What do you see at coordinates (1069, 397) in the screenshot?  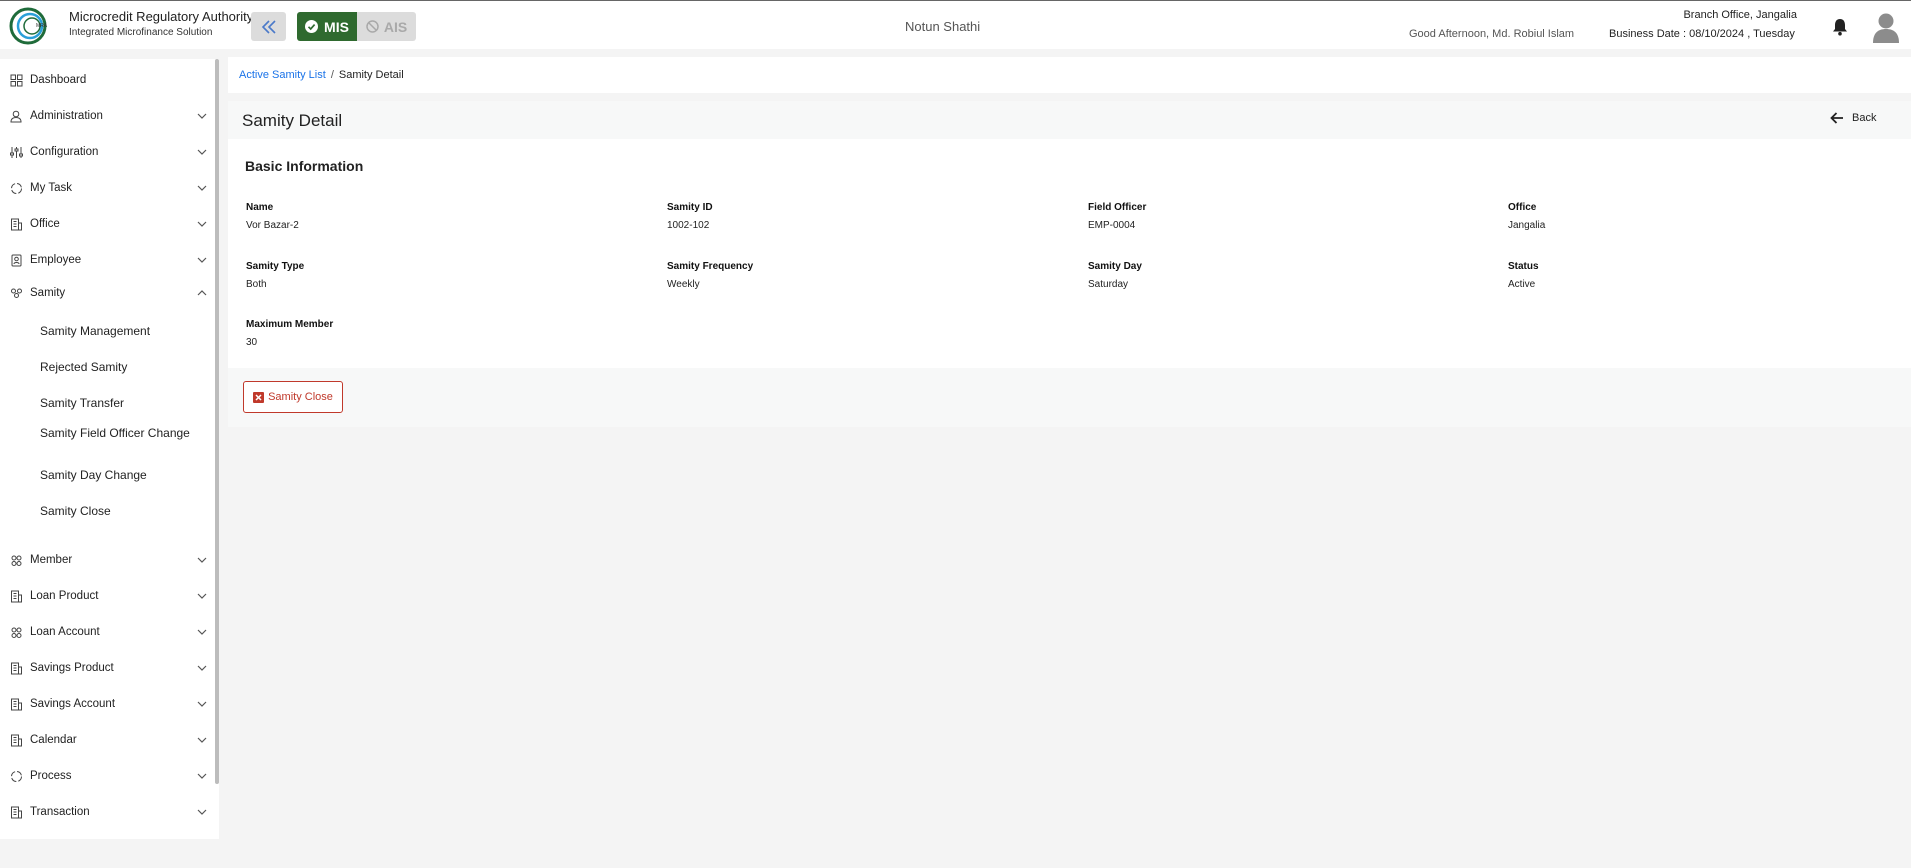 I see `card-footer` at bounding box center [1069, 397].